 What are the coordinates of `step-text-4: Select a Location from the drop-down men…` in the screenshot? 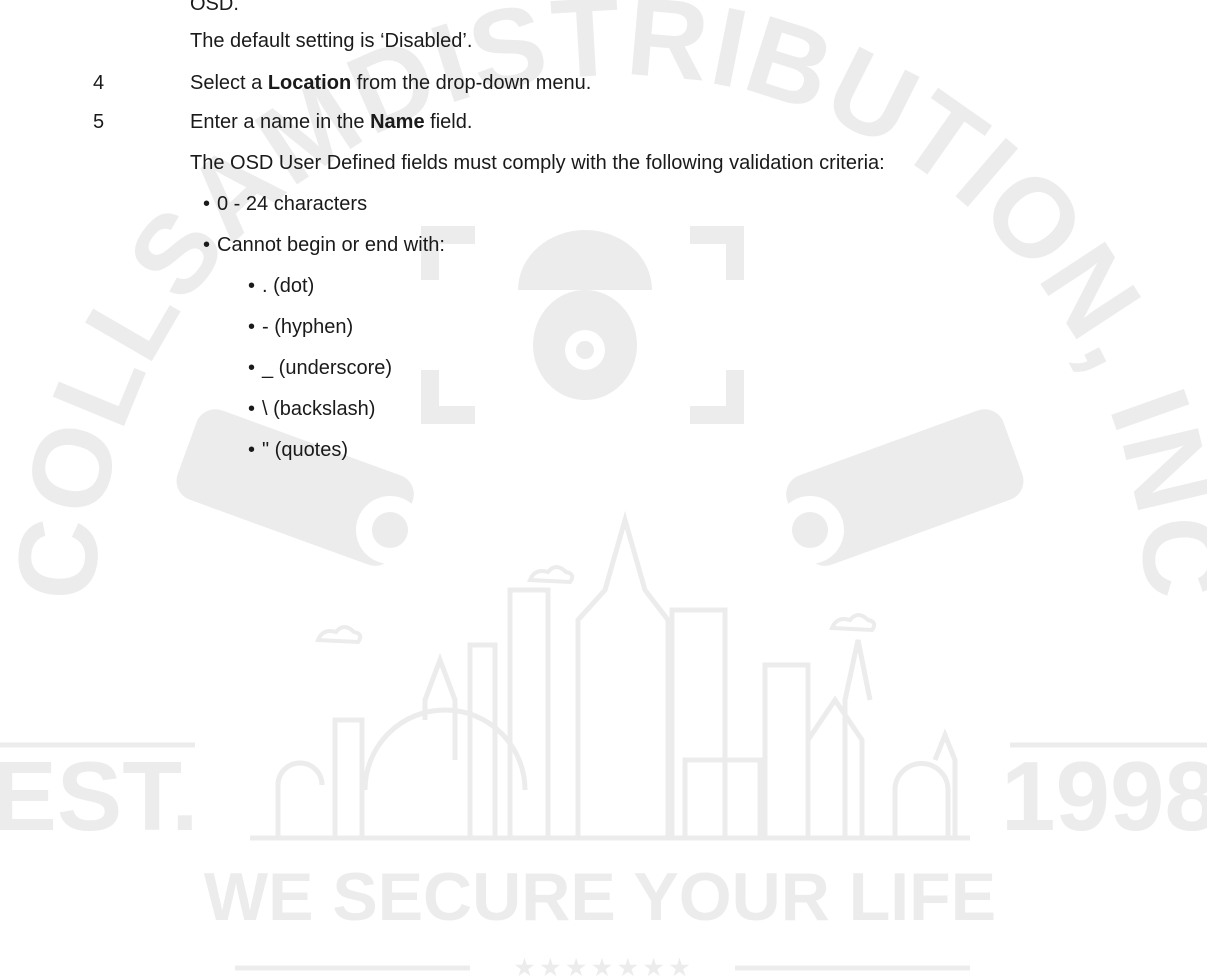 It's located at (390, 83).